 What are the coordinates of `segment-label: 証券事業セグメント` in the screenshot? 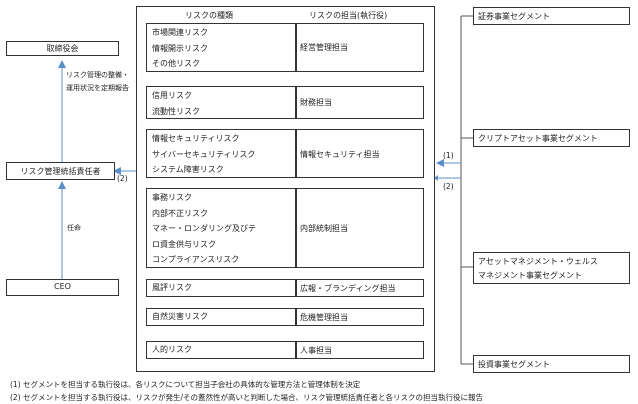 It's located at (514, 16).